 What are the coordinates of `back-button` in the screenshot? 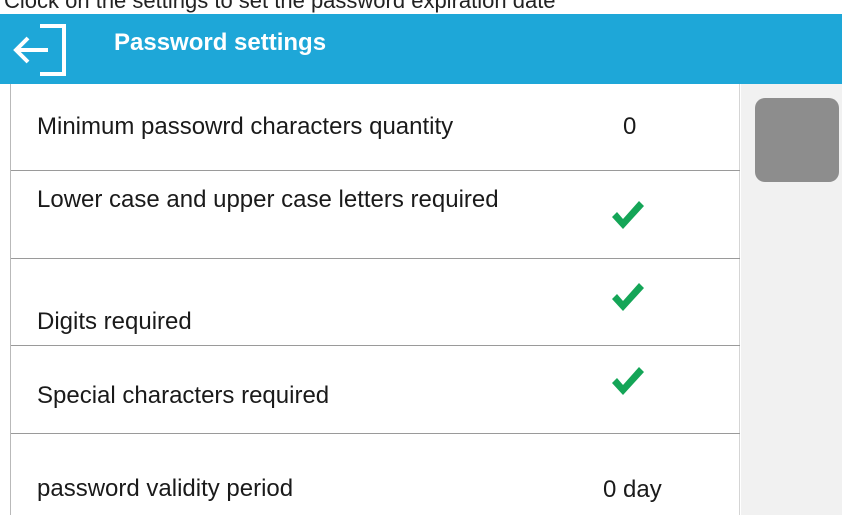 It's located at (42, 50).